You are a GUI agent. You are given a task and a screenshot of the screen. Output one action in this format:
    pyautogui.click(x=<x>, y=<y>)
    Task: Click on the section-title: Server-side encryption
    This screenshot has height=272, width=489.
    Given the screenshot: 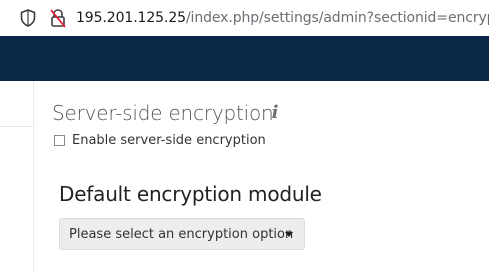 What is the action you would take?
    pyautogui.click(x=163, y=113)
    